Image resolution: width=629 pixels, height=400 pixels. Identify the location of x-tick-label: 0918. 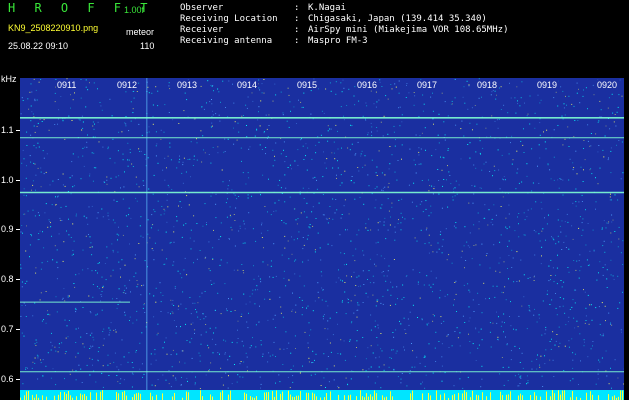
(487, 85).